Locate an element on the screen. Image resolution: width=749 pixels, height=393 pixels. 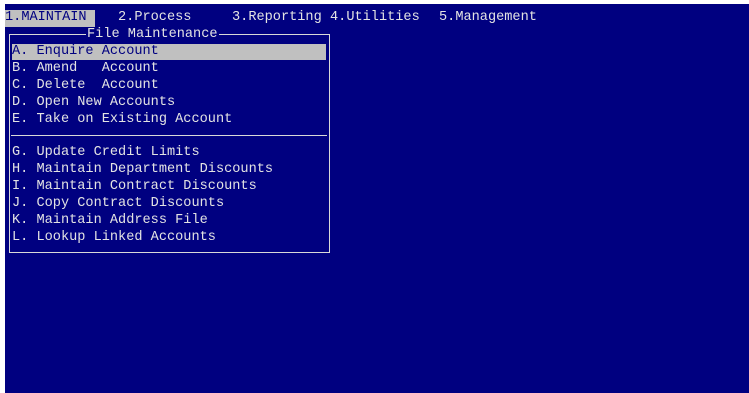
menu-reporting: 3.Reporting is located at coordinates (277, 18).